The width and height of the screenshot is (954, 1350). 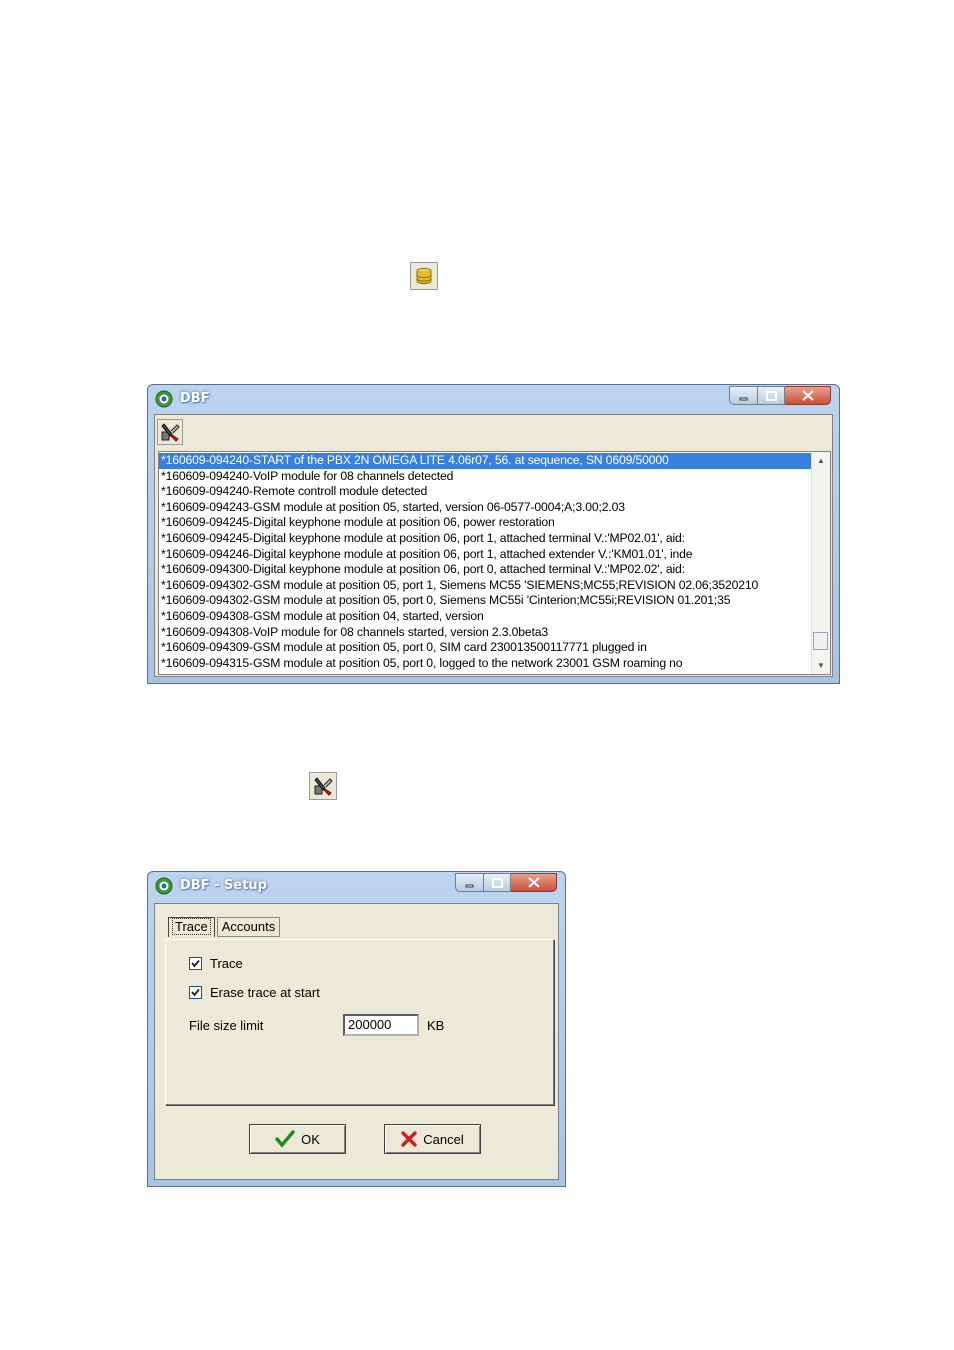 What do you see at coordinates (226, 963) in the screenshot?
I see `trace-label: Trace` at bounding box center [226, 963].